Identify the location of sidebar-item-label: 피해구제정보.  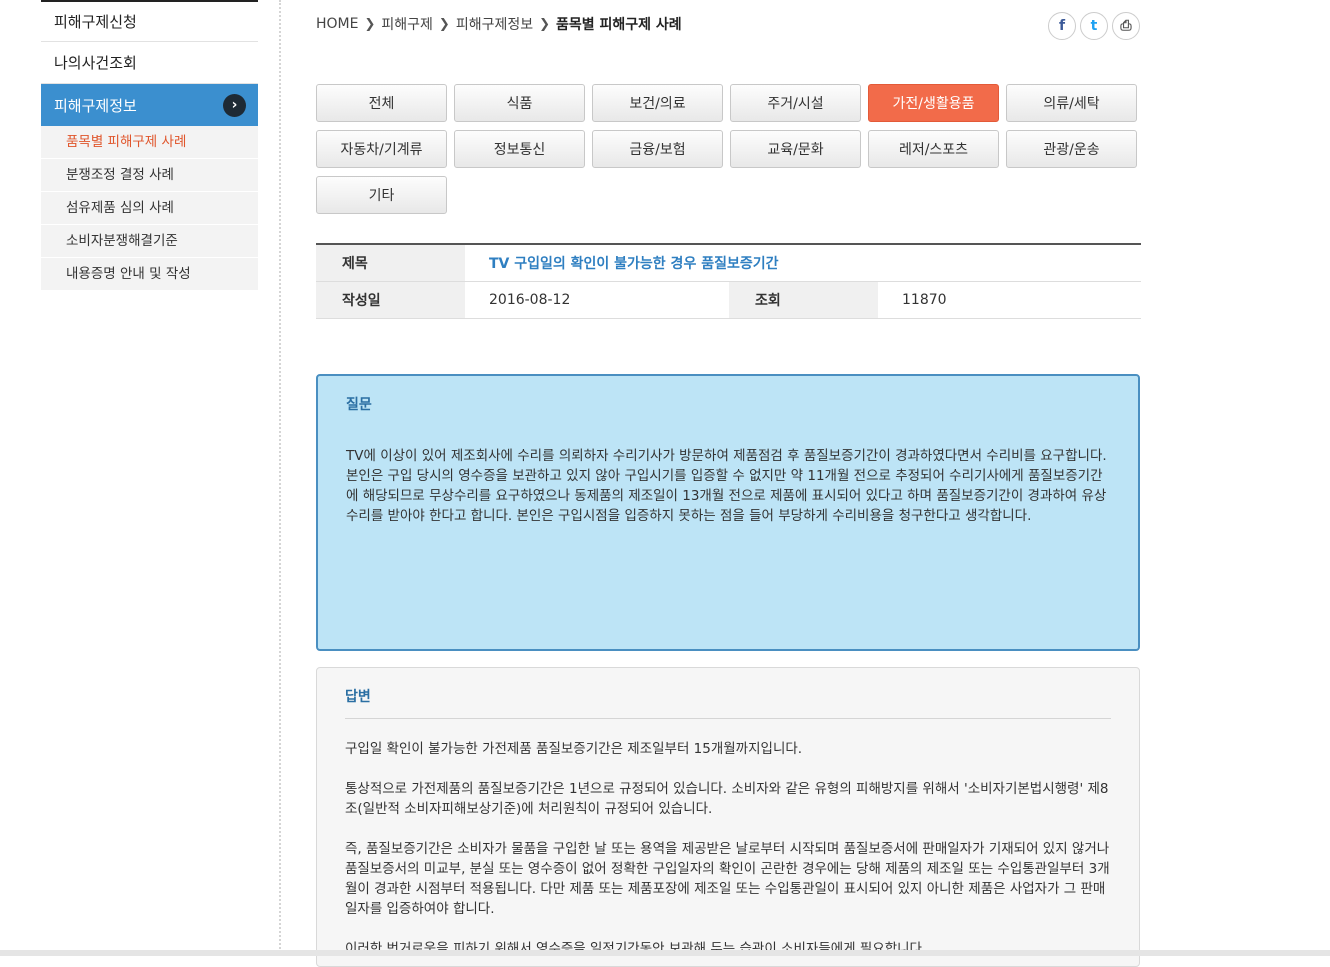
(95, 105).